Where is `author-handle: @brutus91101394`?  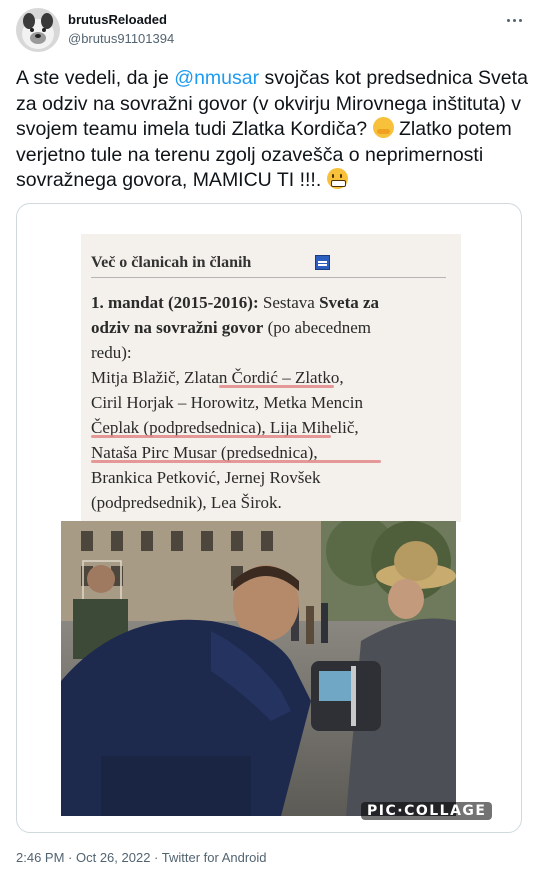 author-handle: @brutus91101394 is located at coordinates (121, 38).